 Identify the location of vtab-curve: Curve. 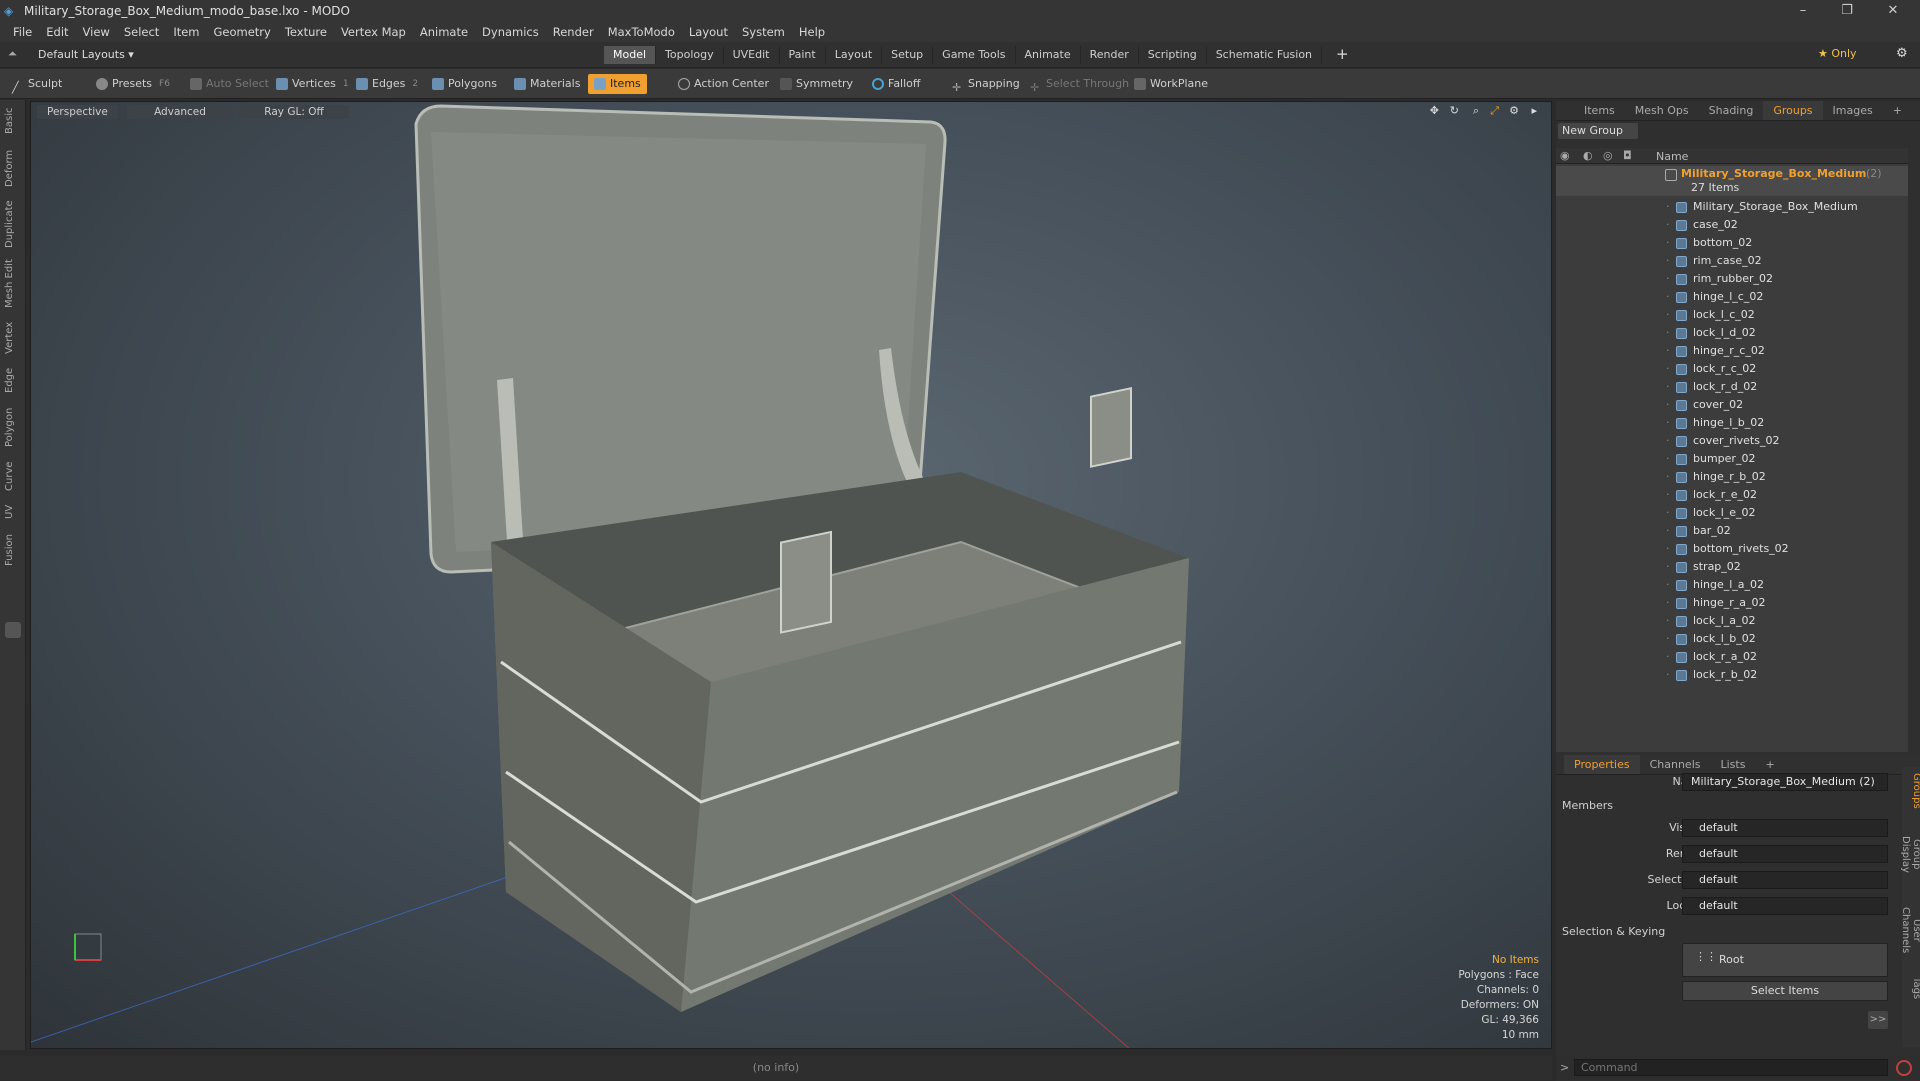
(13, 476).